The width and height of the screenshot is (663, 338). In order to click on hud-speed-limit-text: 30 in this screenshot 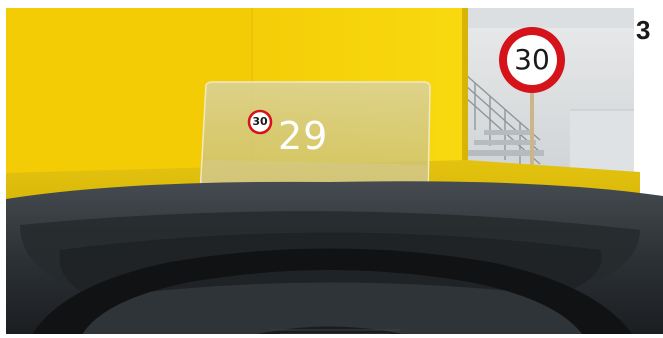, I will do `click(260, 121)`.